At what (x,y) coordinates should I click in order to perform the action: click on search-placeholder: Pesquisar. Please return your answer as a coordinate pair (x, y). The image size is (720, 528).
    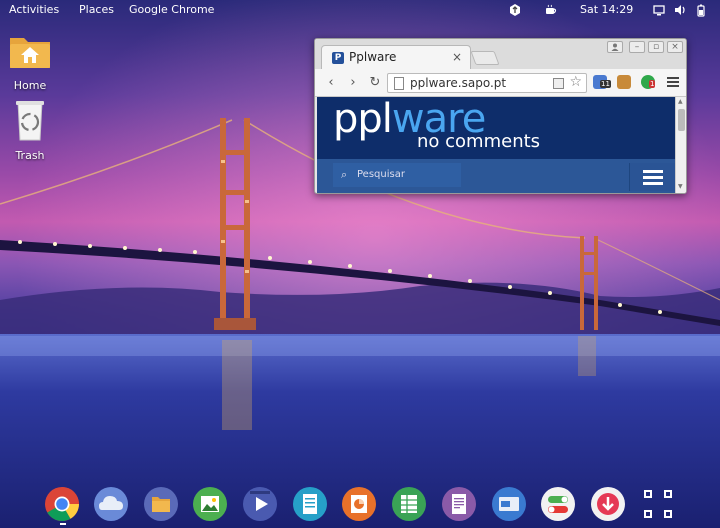
    Looking at the image, I should click on (381, 174).